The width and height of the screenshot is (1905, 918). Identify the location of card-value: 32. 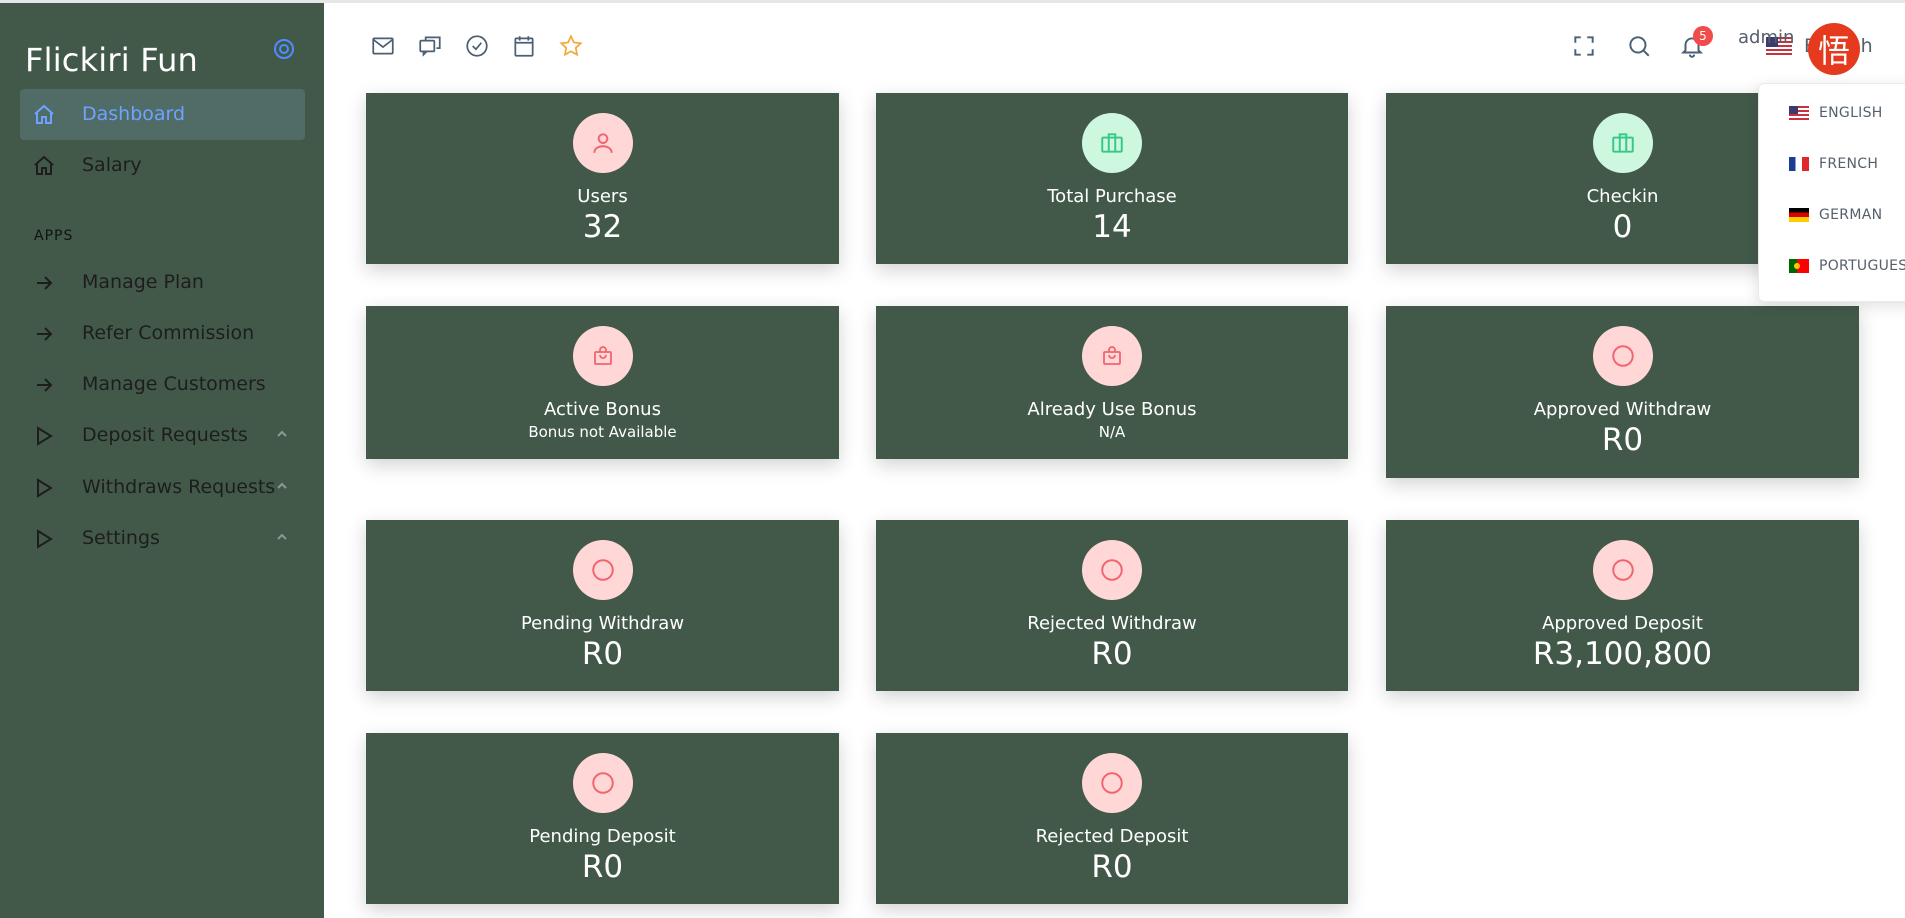
(602, 227).